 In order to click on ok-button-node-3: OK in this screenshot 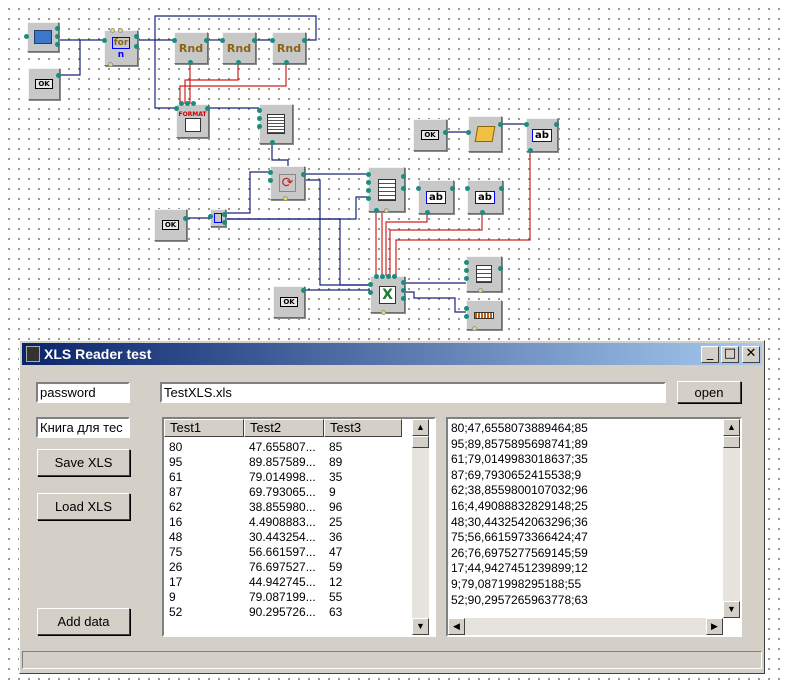, I will do `click(170, 225)`.